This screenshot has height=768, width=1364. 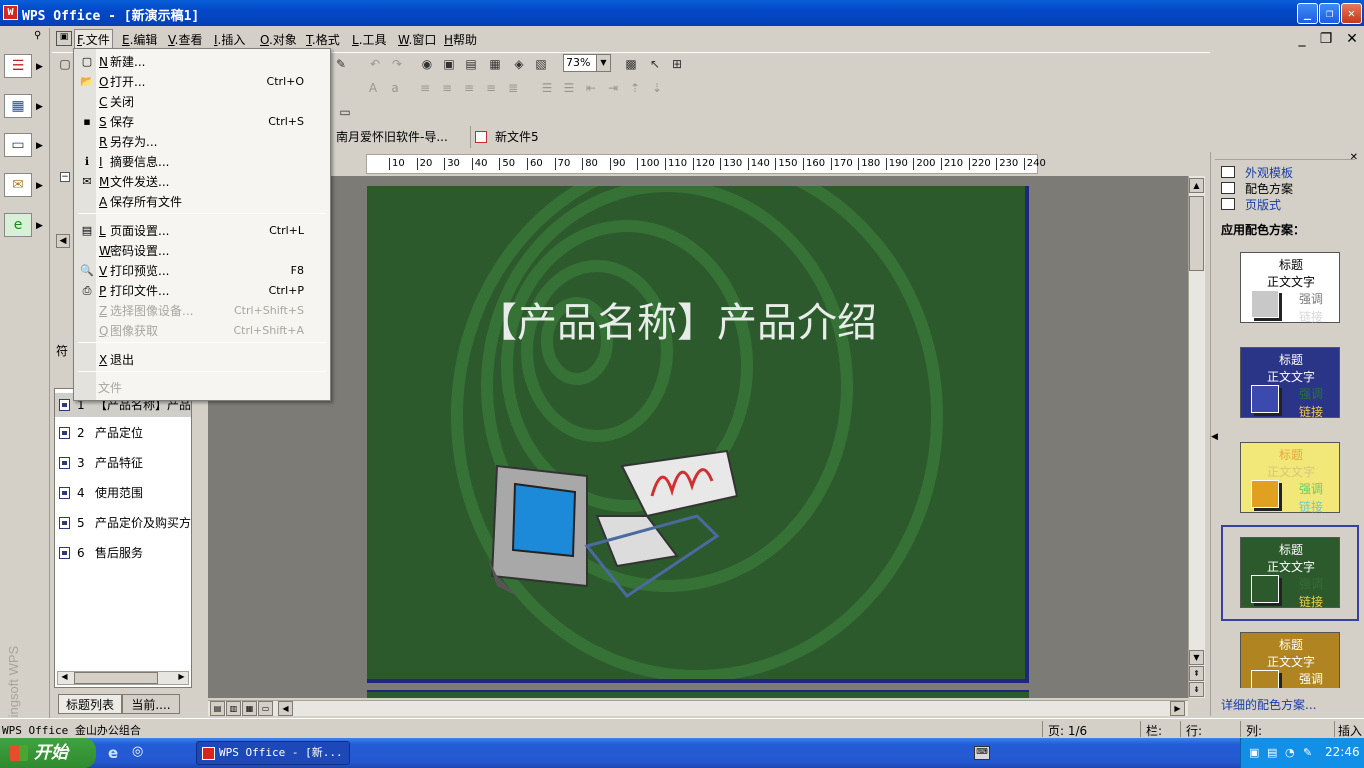 What do you see at coordinates (18, 225) in the screenshot?
I see `dictionary-icon: e` at bounding box center [18, 225].